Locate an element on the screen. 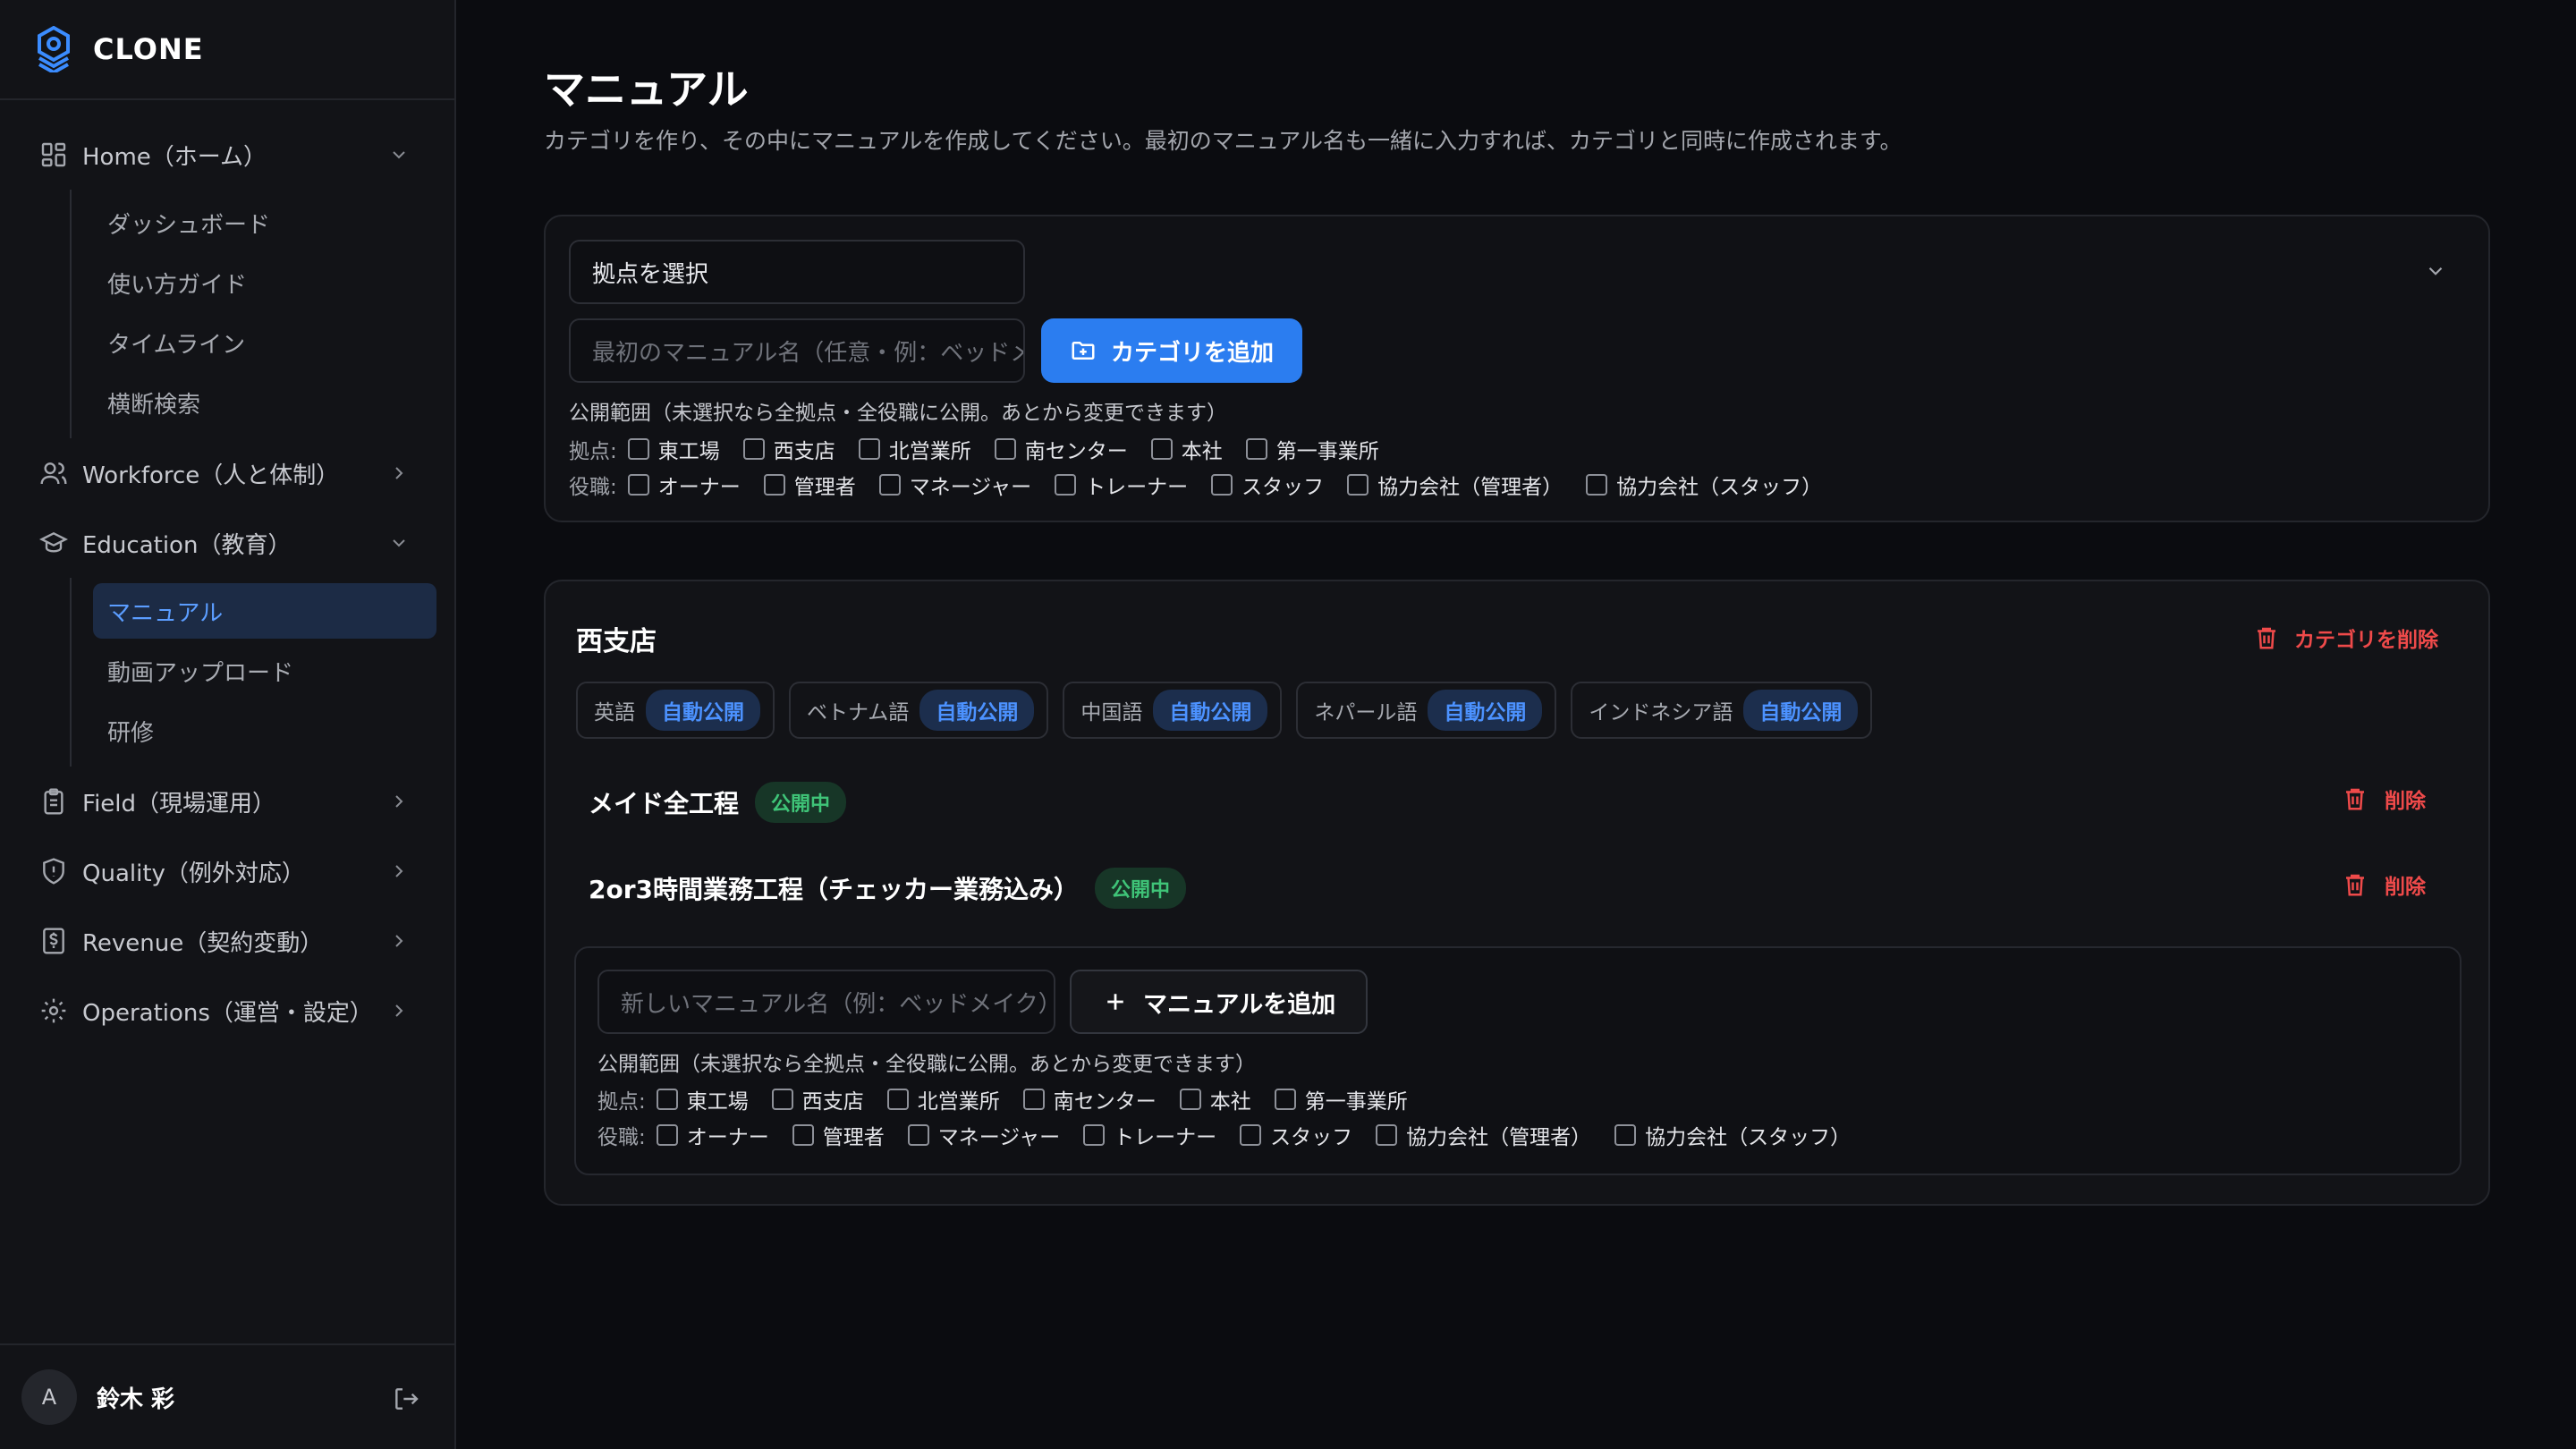 The height and width of the screenshot is (1449, 2576). nav-group-education: Education（教育） is located at coordinates (227, 543).